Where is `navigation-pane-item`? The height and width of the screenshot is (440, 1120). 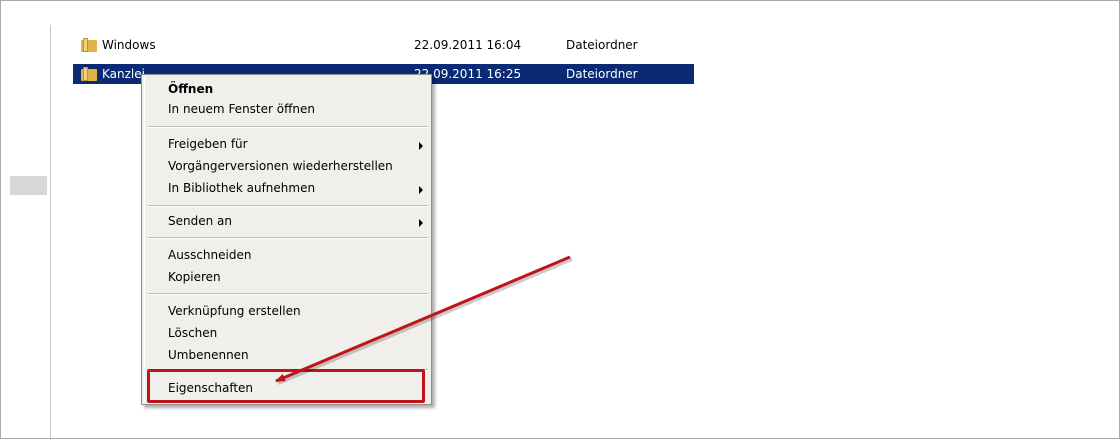 navigation-pane-item is located at coordinates (28, 185).